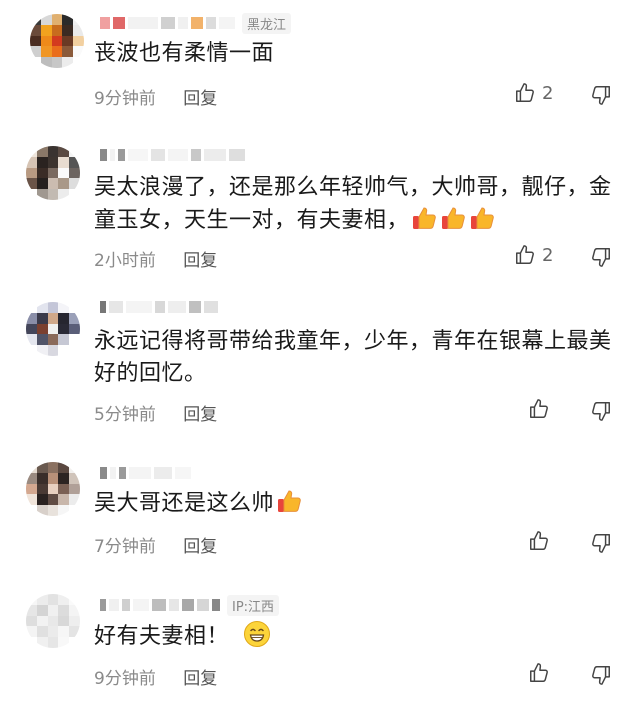 The width and height of the screenshot is (640, 705). What do you see at coordinates (253, 605) in the screenshot?
I see `location-tag: IP:江西` at bounding box center [253, 605].